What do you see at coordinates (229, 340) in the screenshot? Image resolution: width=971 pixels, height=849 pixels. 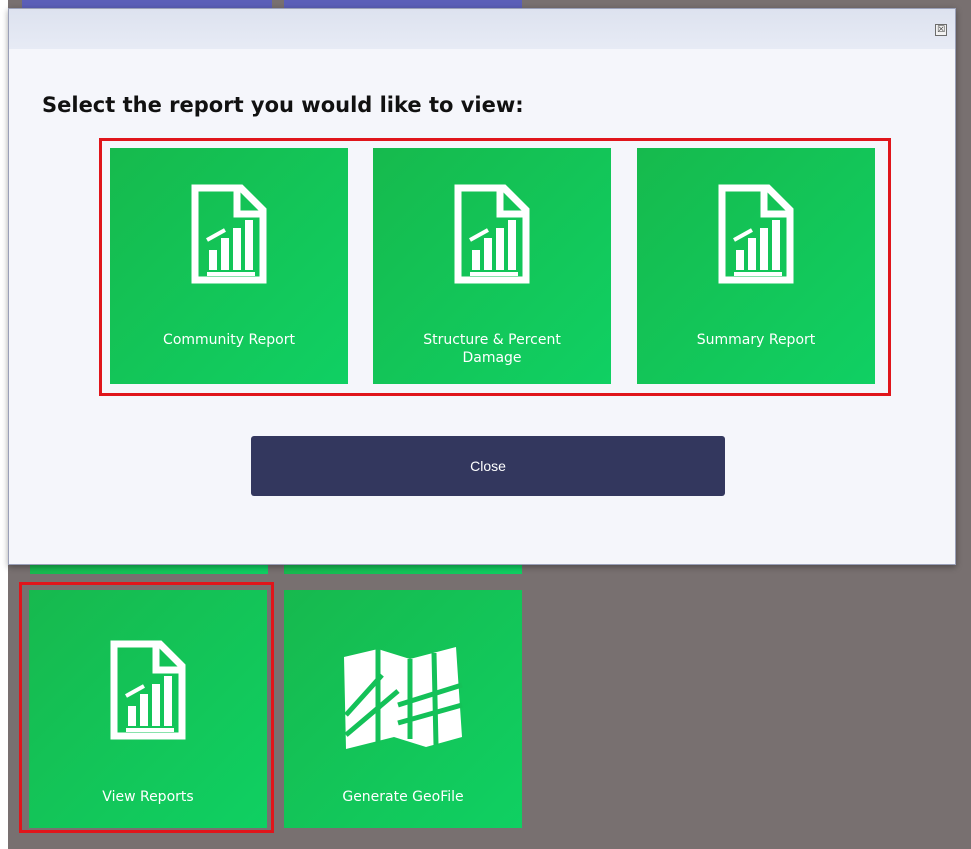 I see `community-report-label: Community Report` at bounding box center [229, 340].